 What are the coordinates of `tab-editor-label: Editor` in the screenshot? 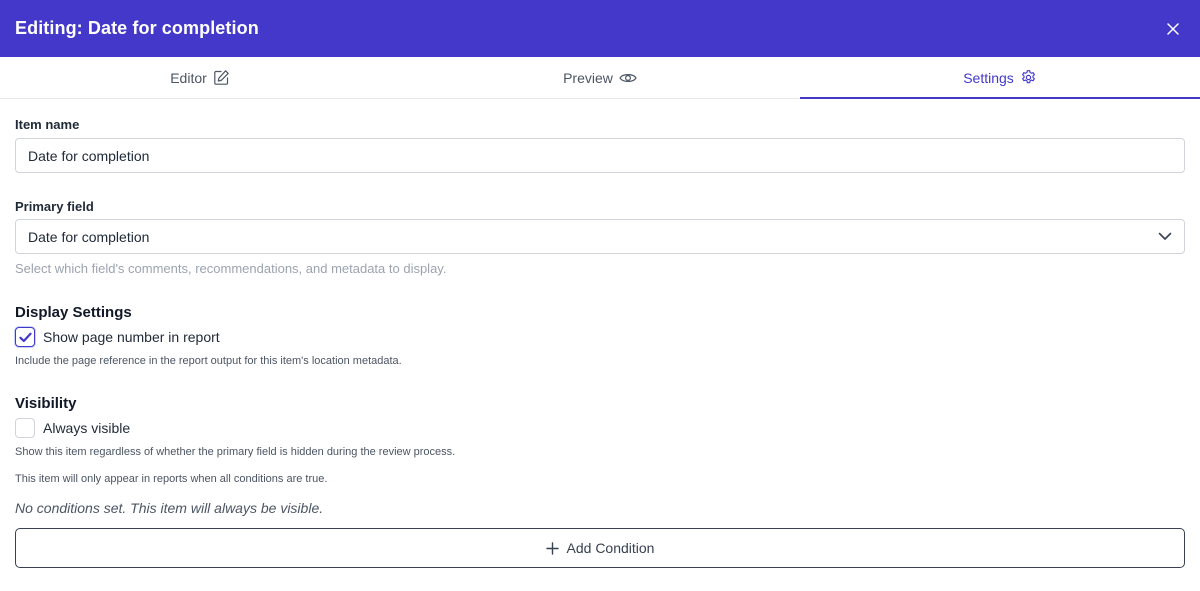 It's located at (188, 77).